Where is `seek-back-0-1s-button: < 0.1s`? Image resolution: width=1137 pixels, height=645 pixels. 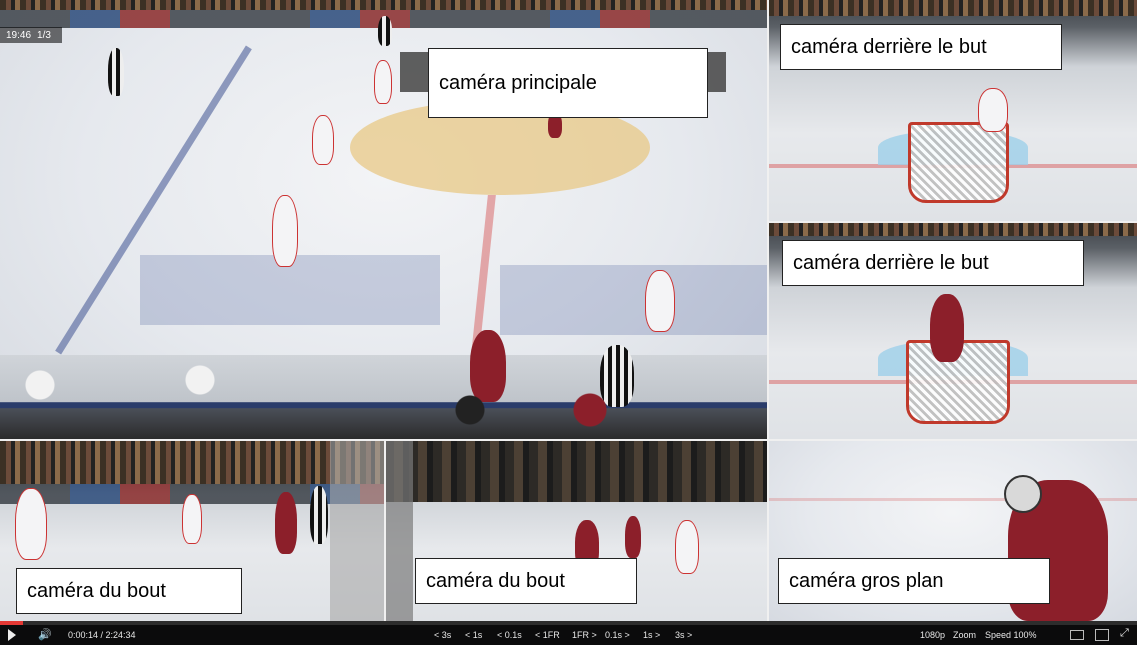
seek-back-0-1s-button: < 0.1s is located at coordinates (509, 635).